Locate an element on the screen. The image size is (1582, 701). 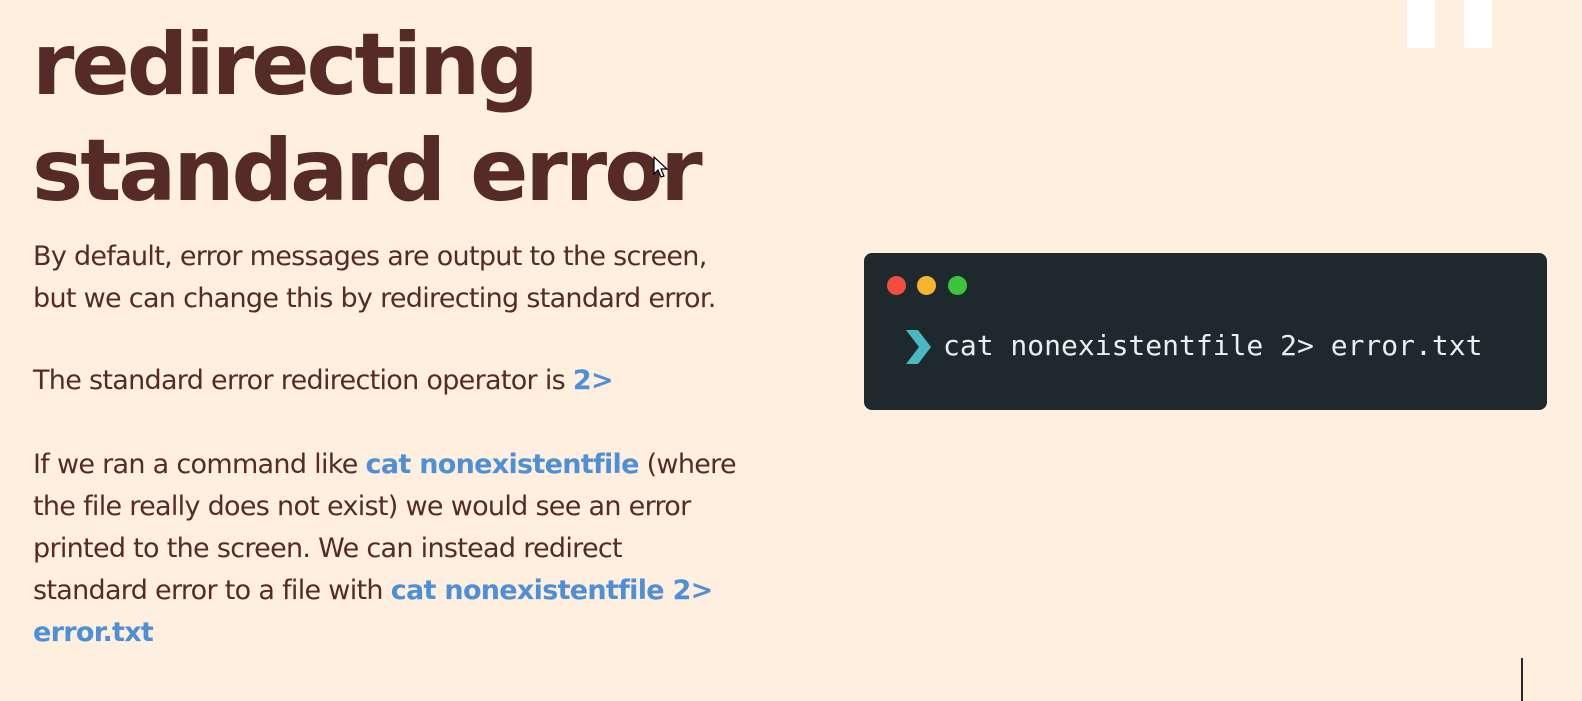
example-line-5-code: error.txt is located at coordinates (93, 632).